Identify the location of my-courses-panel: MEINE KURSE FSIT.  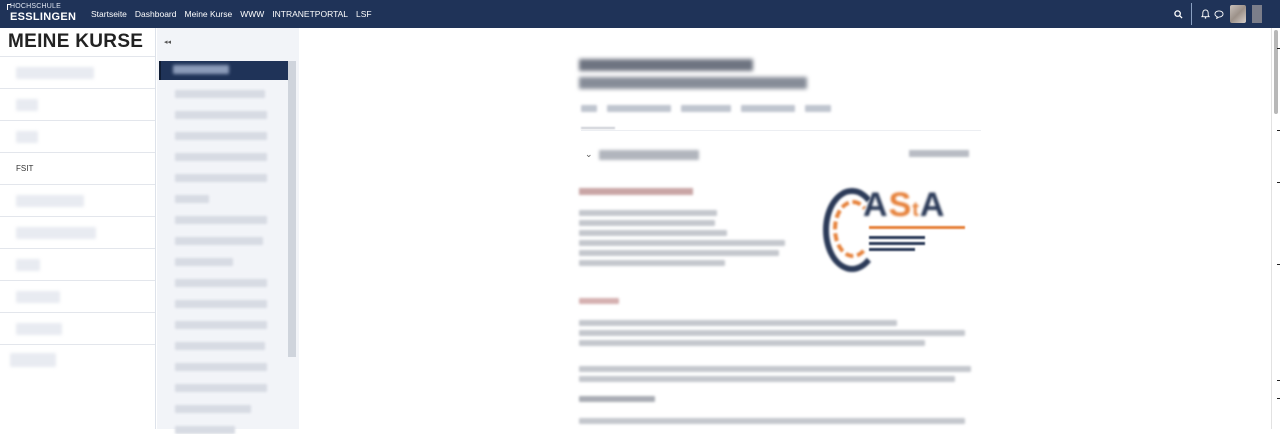
(78, 228).